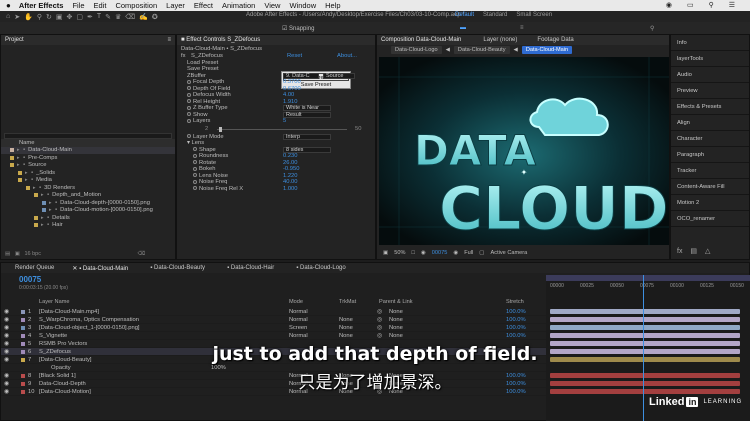 The height and width of the screenshot is (421, 750). Describe the element at coordinates (108, 17) in the screenshot. I see `brush-tool-icon: ✎` at that location.